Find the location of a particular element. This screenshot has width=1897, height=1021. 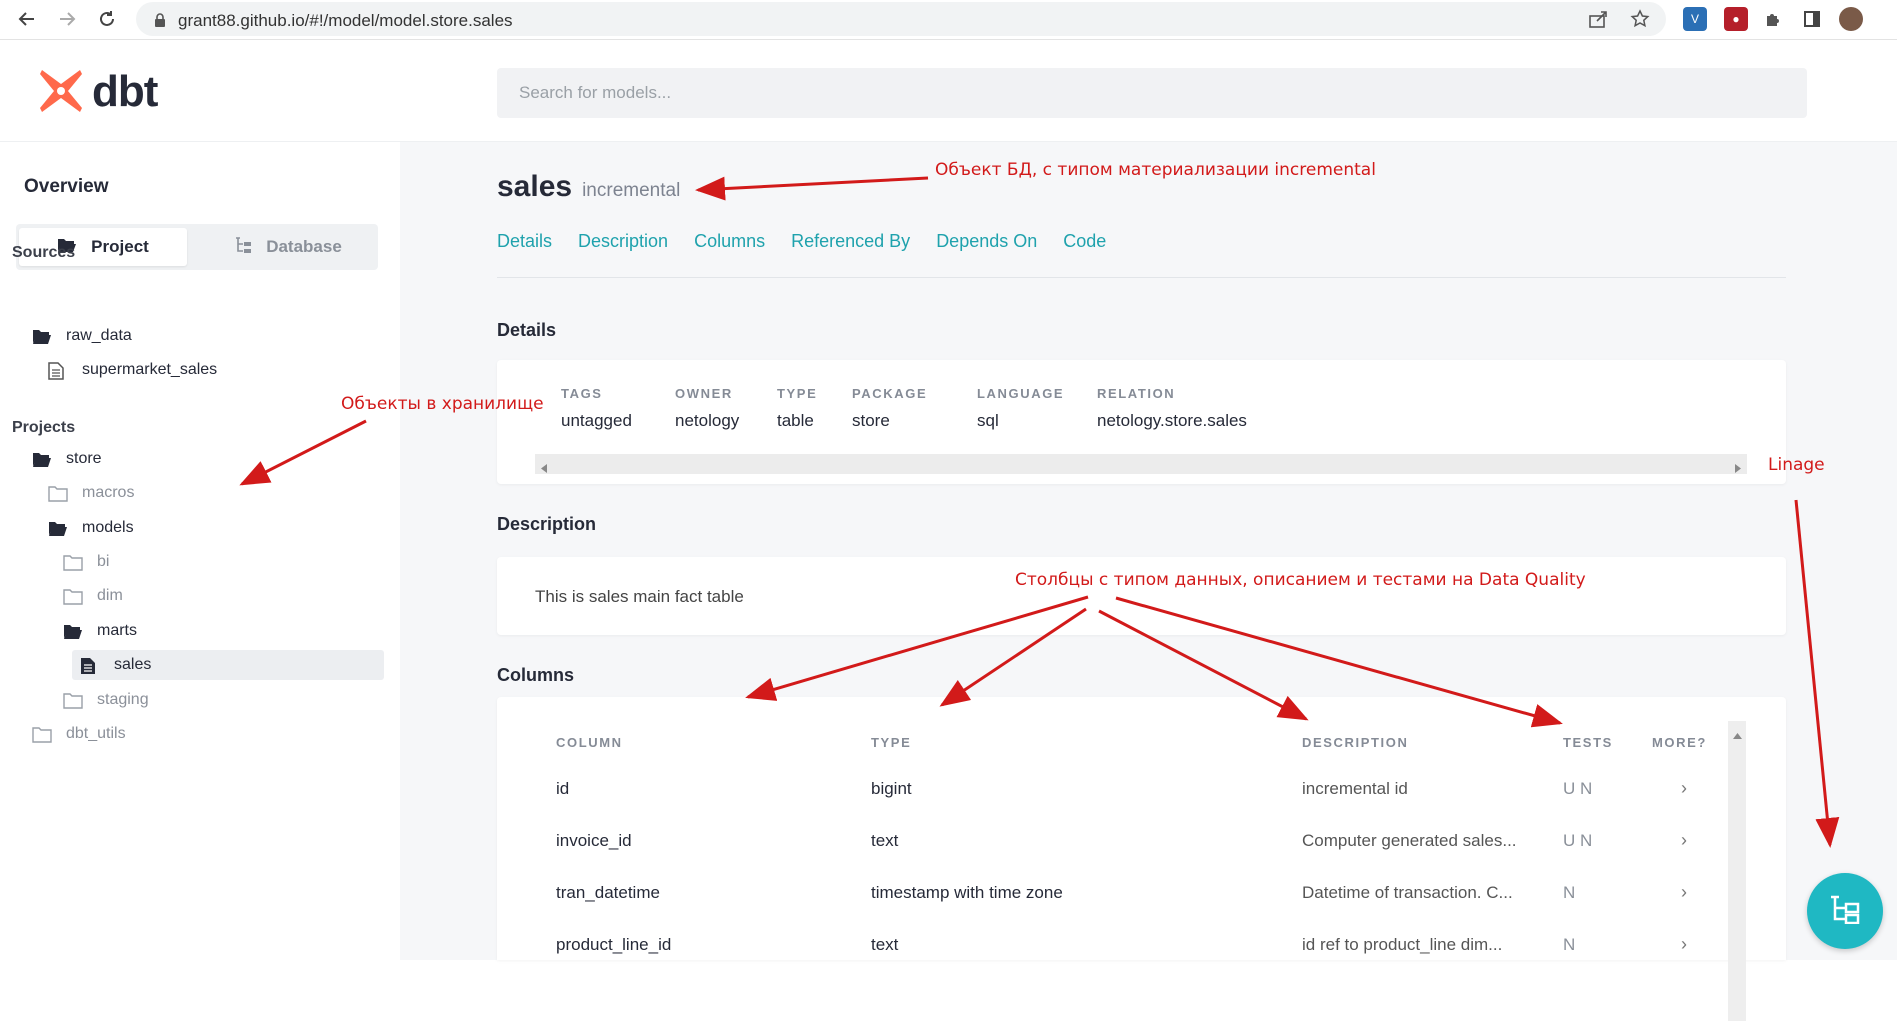

meta-language: LANGUAGE sql is located at coordinates (1020, 408).